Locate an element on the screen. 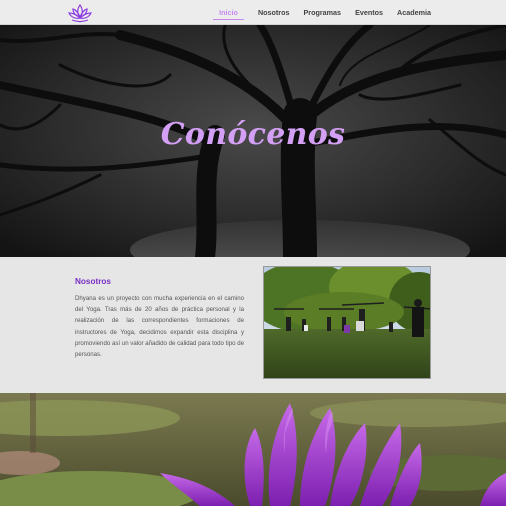  nav-link-academia: Academia is located at coordinates (414, 12).